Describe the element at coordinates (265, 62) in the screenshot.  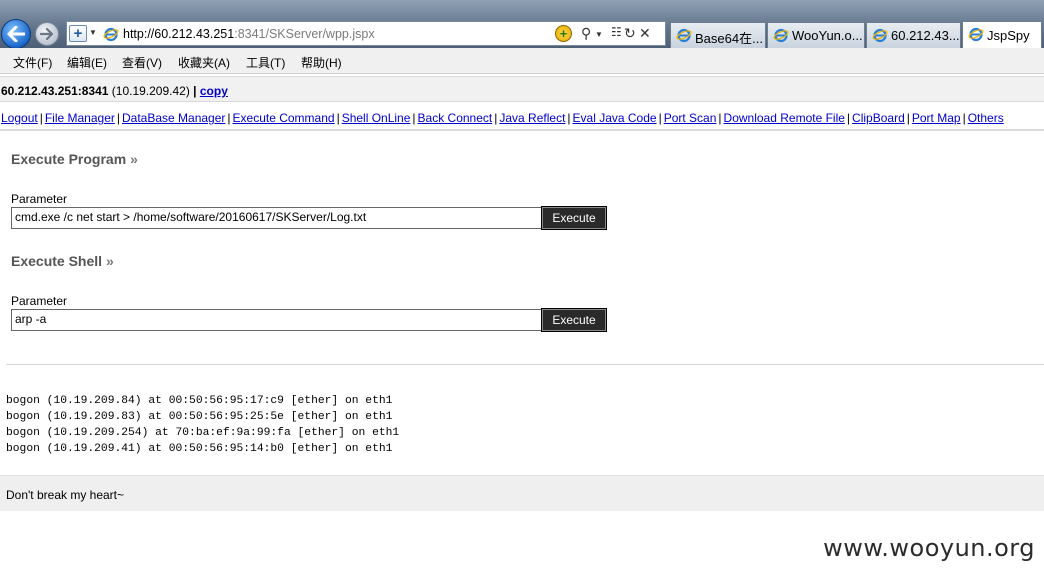
I see `menu-tools: 工具(T)` at that location.